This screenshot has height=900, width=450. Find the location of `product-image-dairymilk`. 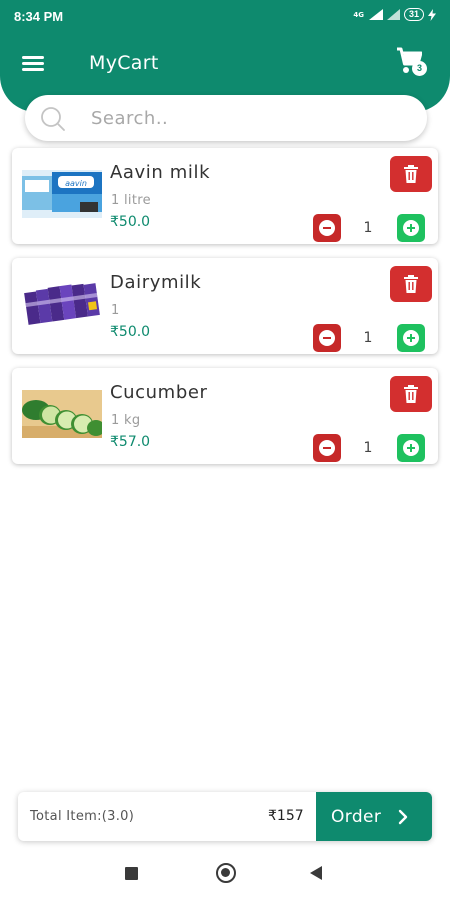

product-image-dairymilk is located at coordinates (62, 304).